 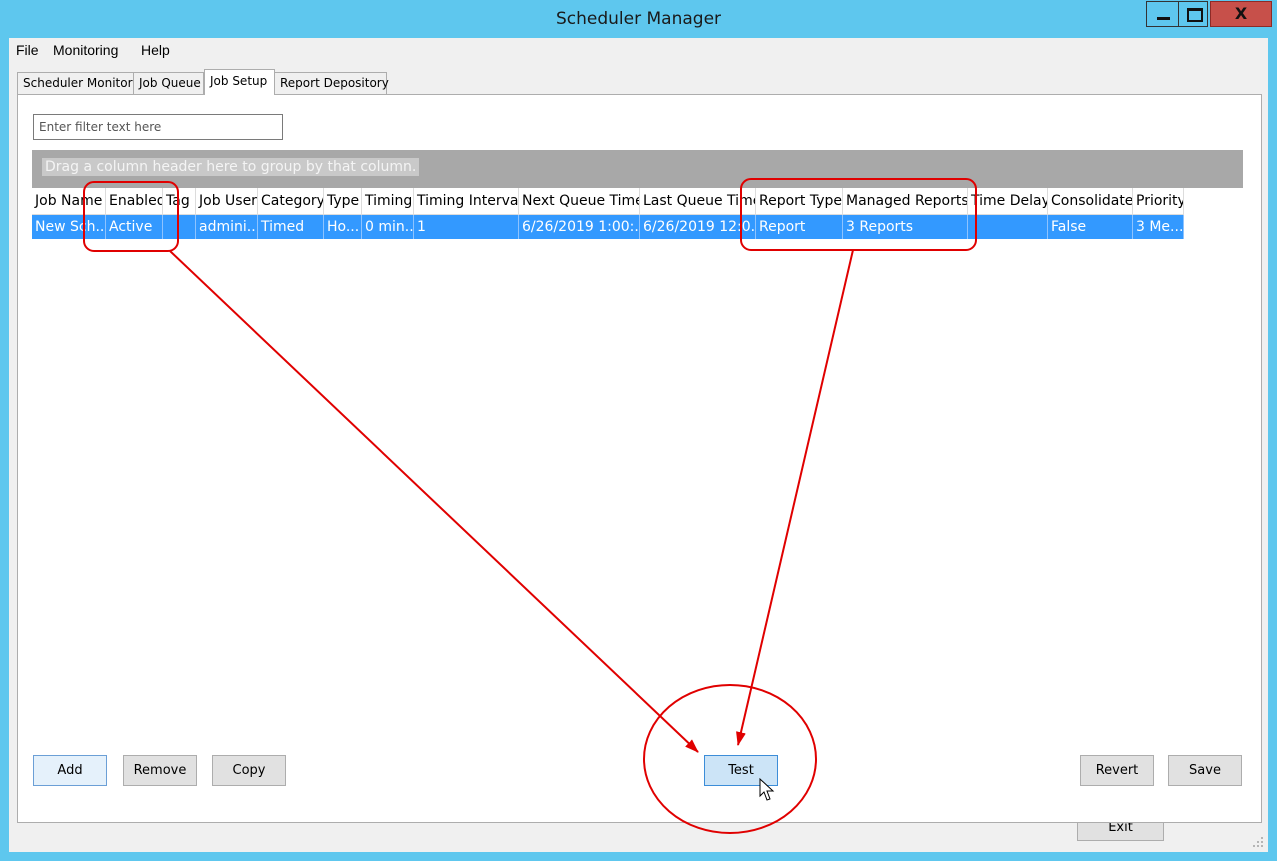 What do you see at coordinates (343, 201) in the screenshot?
I see `column-header-type: Type` at bounding box center [343, 201].